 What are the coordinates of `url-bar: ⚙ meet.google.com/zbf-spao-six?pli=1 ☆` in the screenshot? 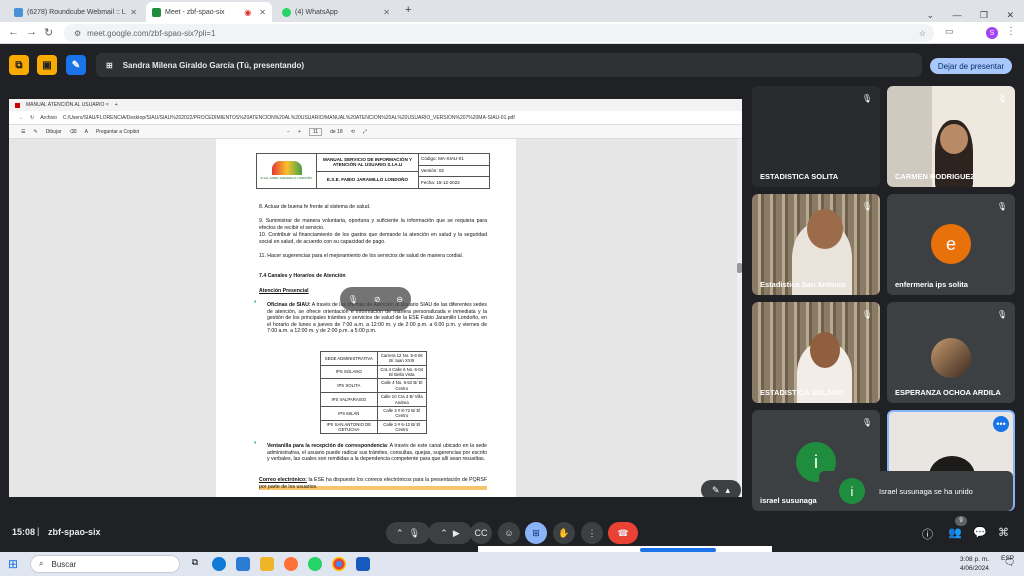 It's located at (499, 33).